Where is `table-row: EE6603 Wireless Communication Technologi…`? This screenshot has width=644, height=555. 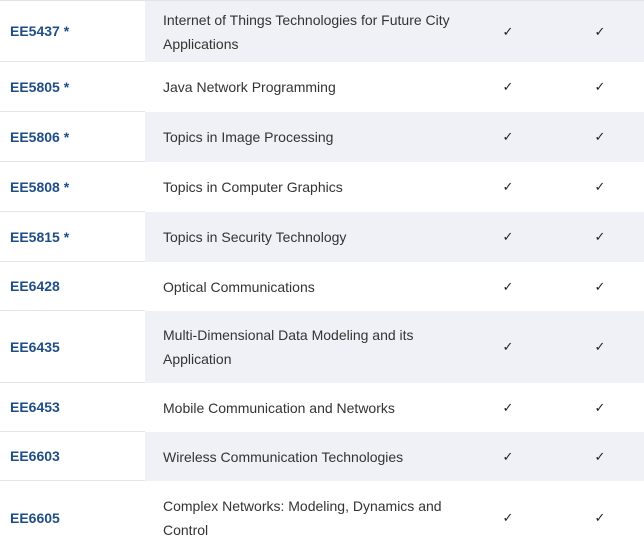 table-row: EE6603 Wireless Communication Technologi… is located at coordinates (322, 456).